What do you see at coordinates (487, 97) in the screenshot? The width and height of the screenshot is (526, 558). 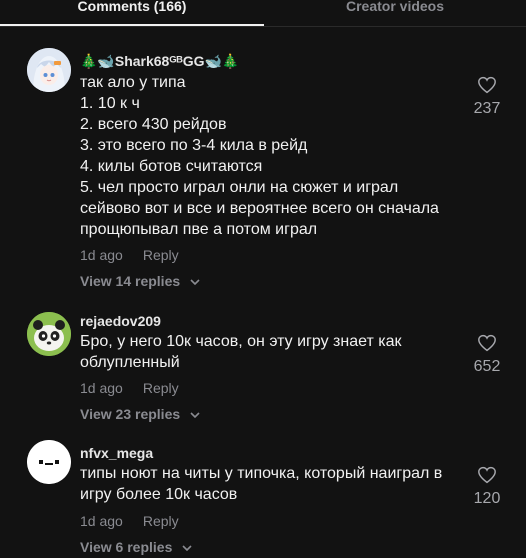 I see `like-button: 237` at bounding box center [487, 97].